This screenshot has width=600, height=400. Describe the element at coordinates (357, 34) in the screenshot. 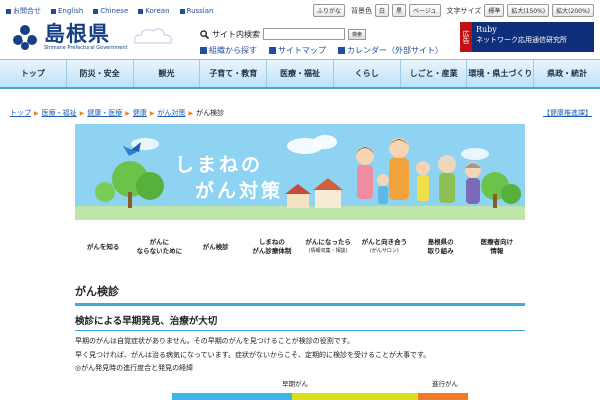

I see `search-button: 検索` at that location.